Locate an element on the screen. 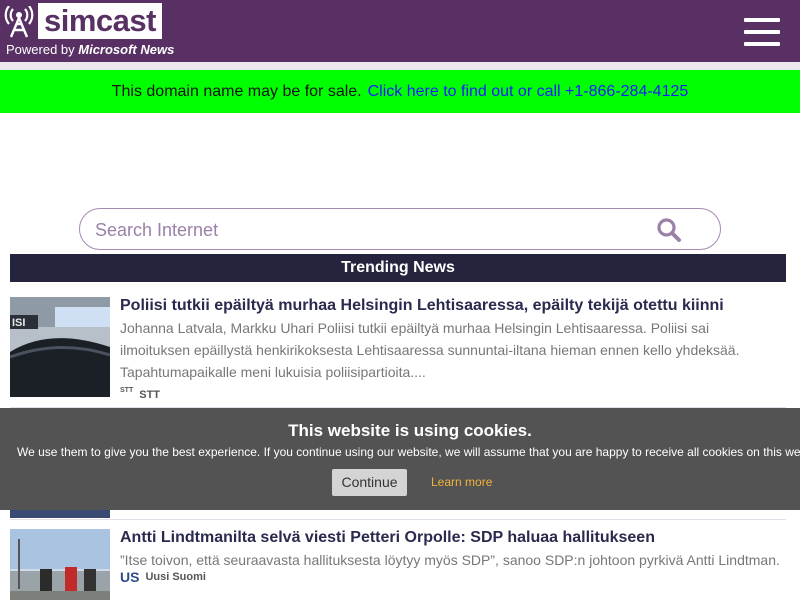  source-name: Uusi Suomi is located at coordinates (175, 577).